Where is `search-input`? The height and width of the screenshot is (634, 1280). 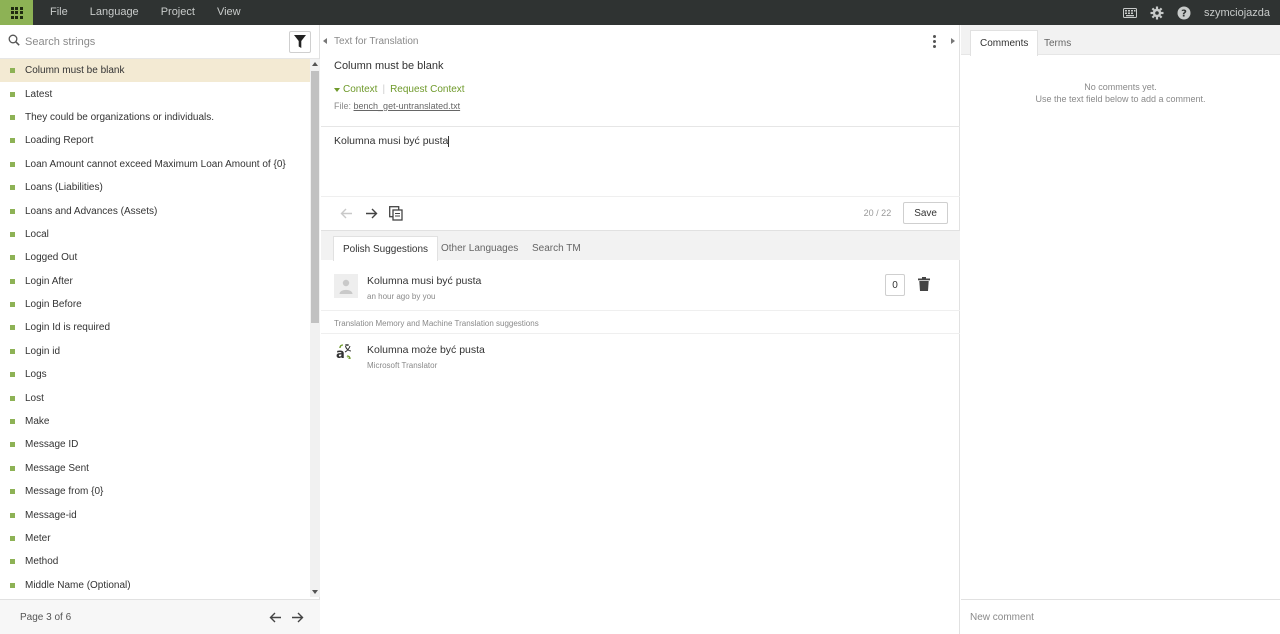 search-input is located at coordinates (157, 41).